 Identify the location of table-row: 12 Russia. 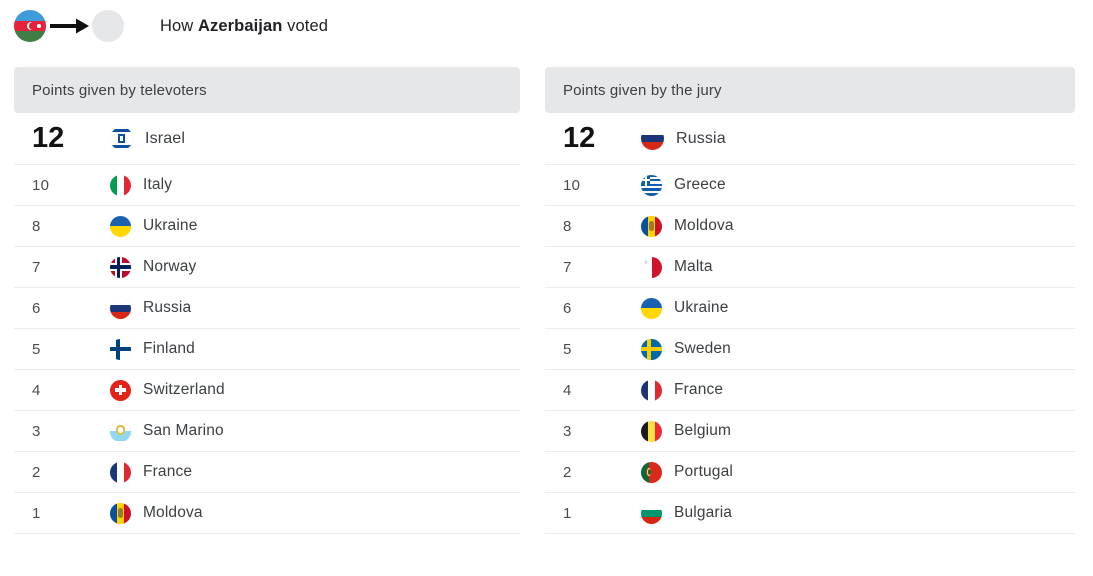
(810, 139).